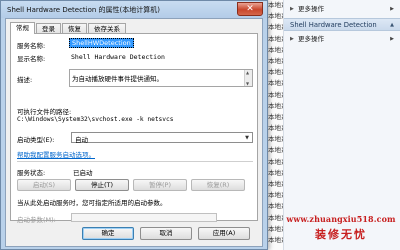  What do you see at coordinates (247, 138) in the screenshot?
I see `chevron-down-icon: ▼` at bounding box center [247, 138].